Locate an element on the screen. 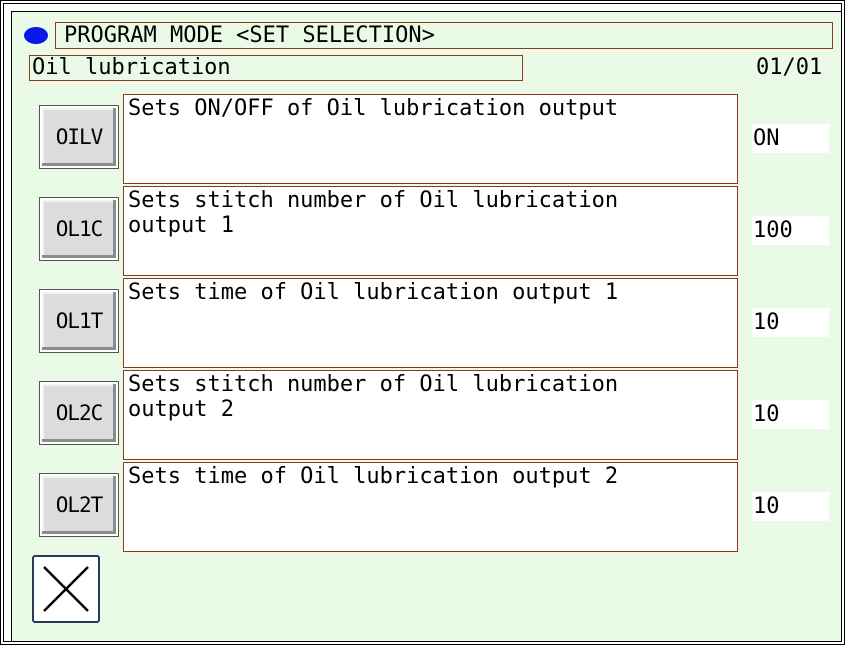  page-title: PROGRAM MODE <SET SELECTION> is located at coordinates (444, 35).